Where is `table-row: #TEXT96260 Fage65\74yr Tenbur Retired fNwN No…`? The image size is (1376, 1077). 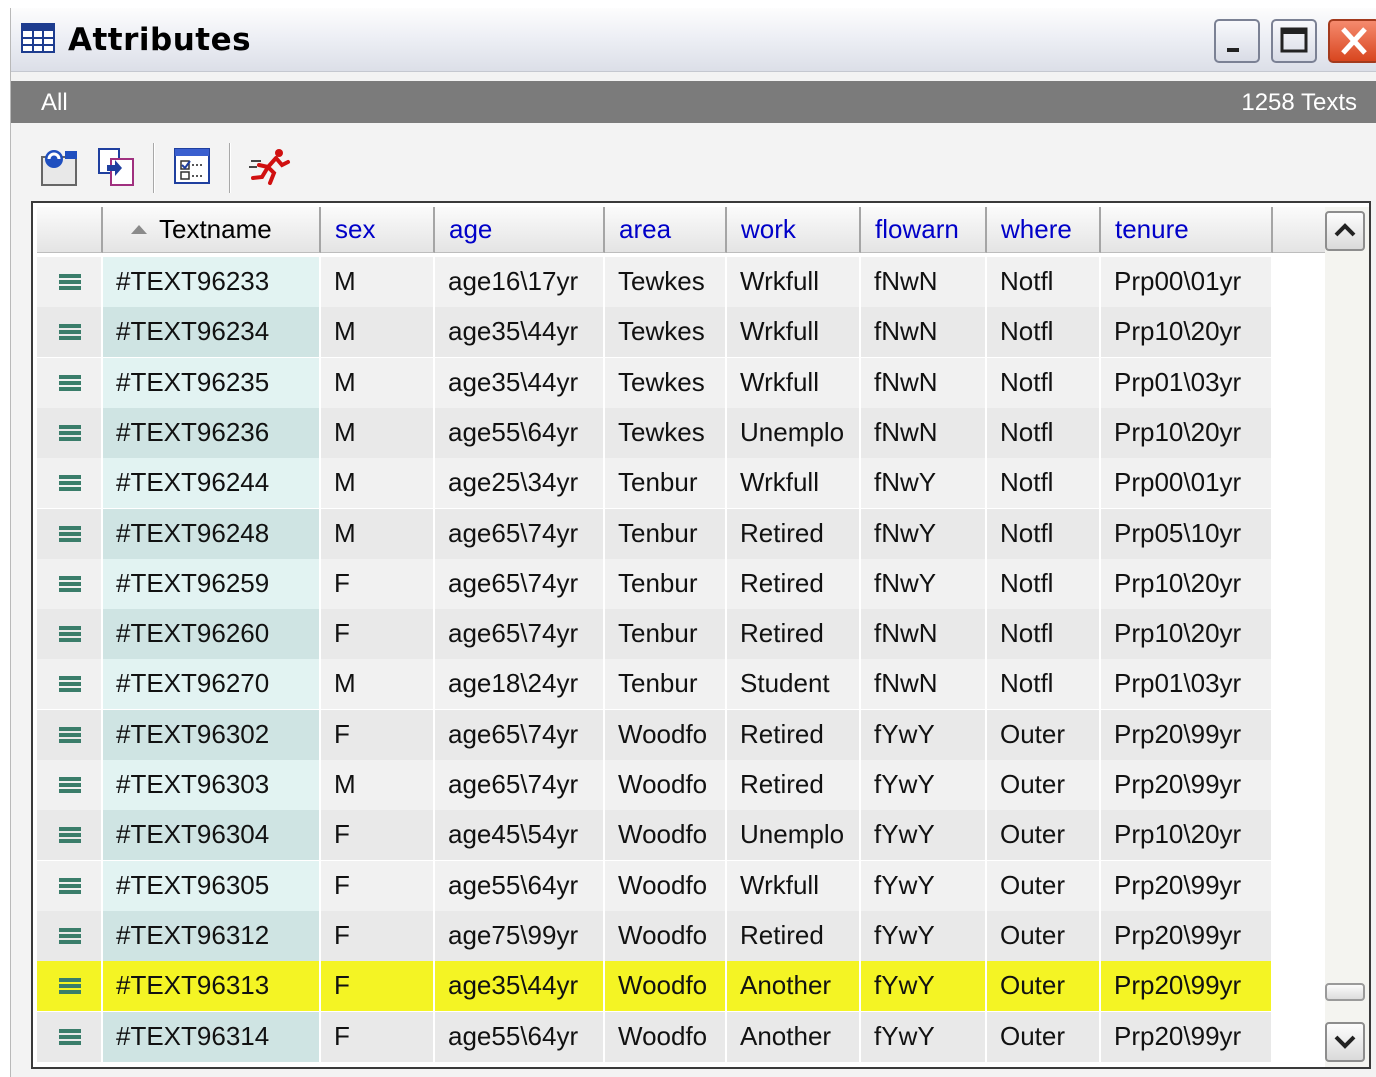
table-row: #TEXT96260 Fage65\74yr Tenbur Retired fNwN No… is located at coordinates (655, 634).